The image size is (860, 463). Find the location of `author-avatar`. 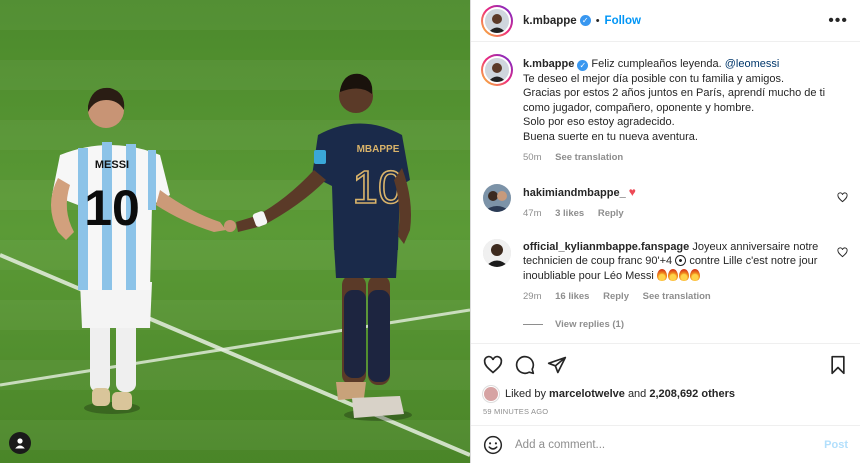

author-avatar is located at coordinates (497, 20).